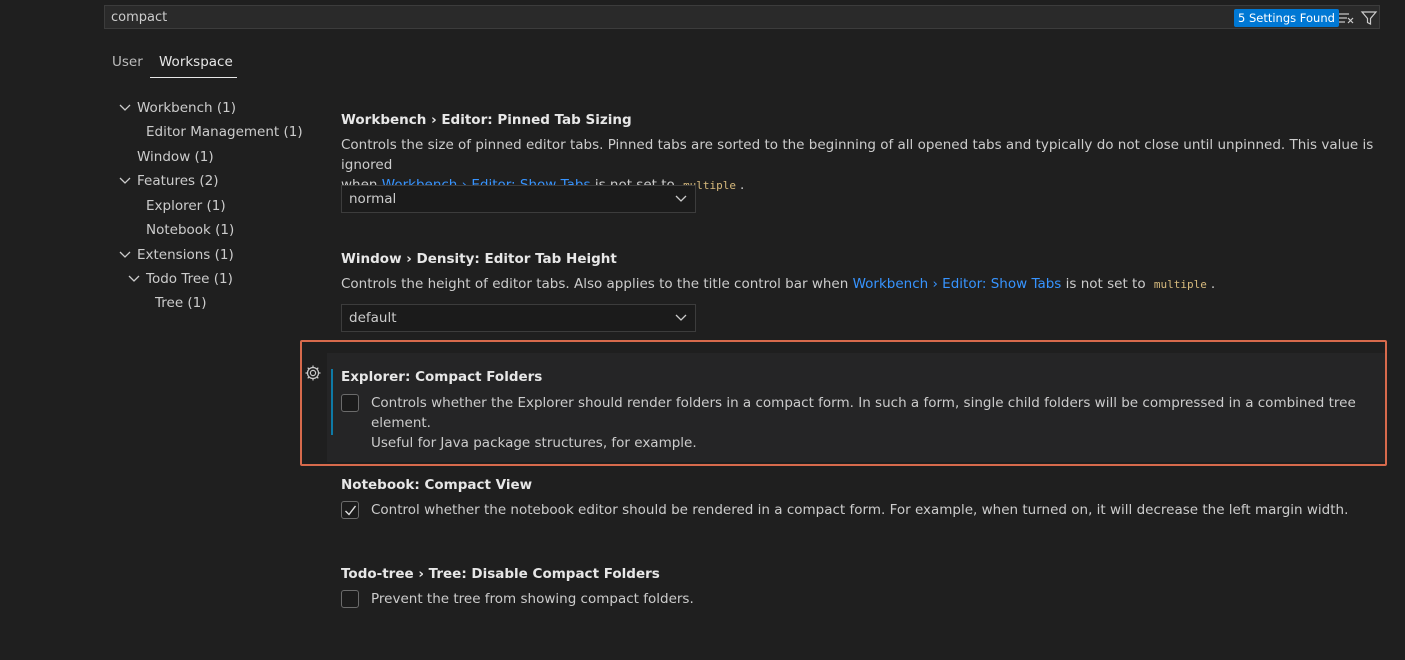 The width and height of the screenshot is (1405, 660). I want to click on check-icon, so click(351, 510).